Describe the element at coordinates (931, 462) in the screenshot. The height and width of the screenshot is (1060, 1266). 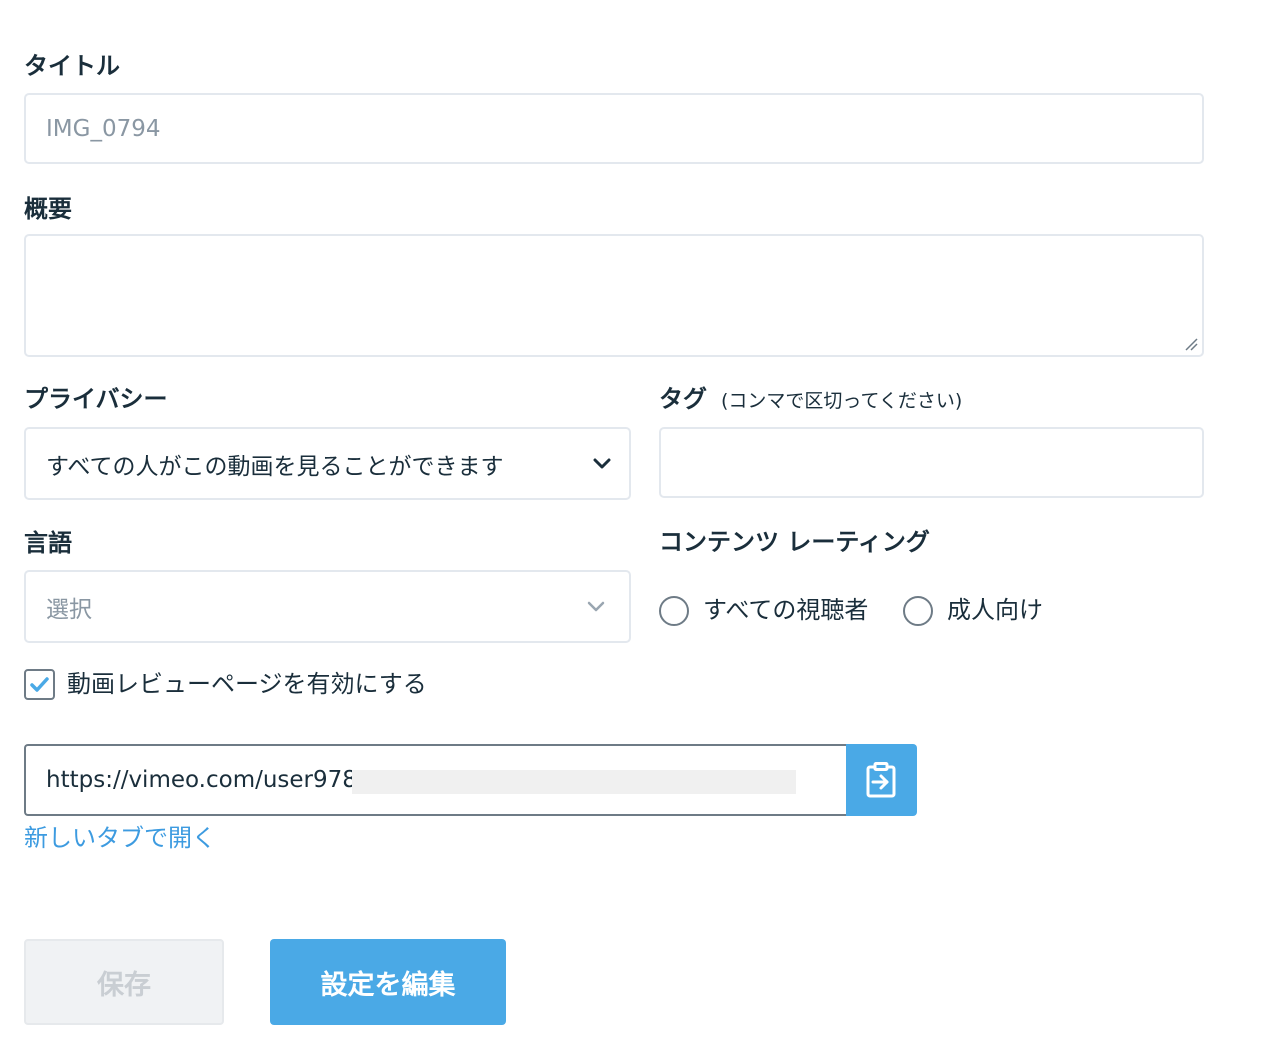
I see `tags-input` at that location.